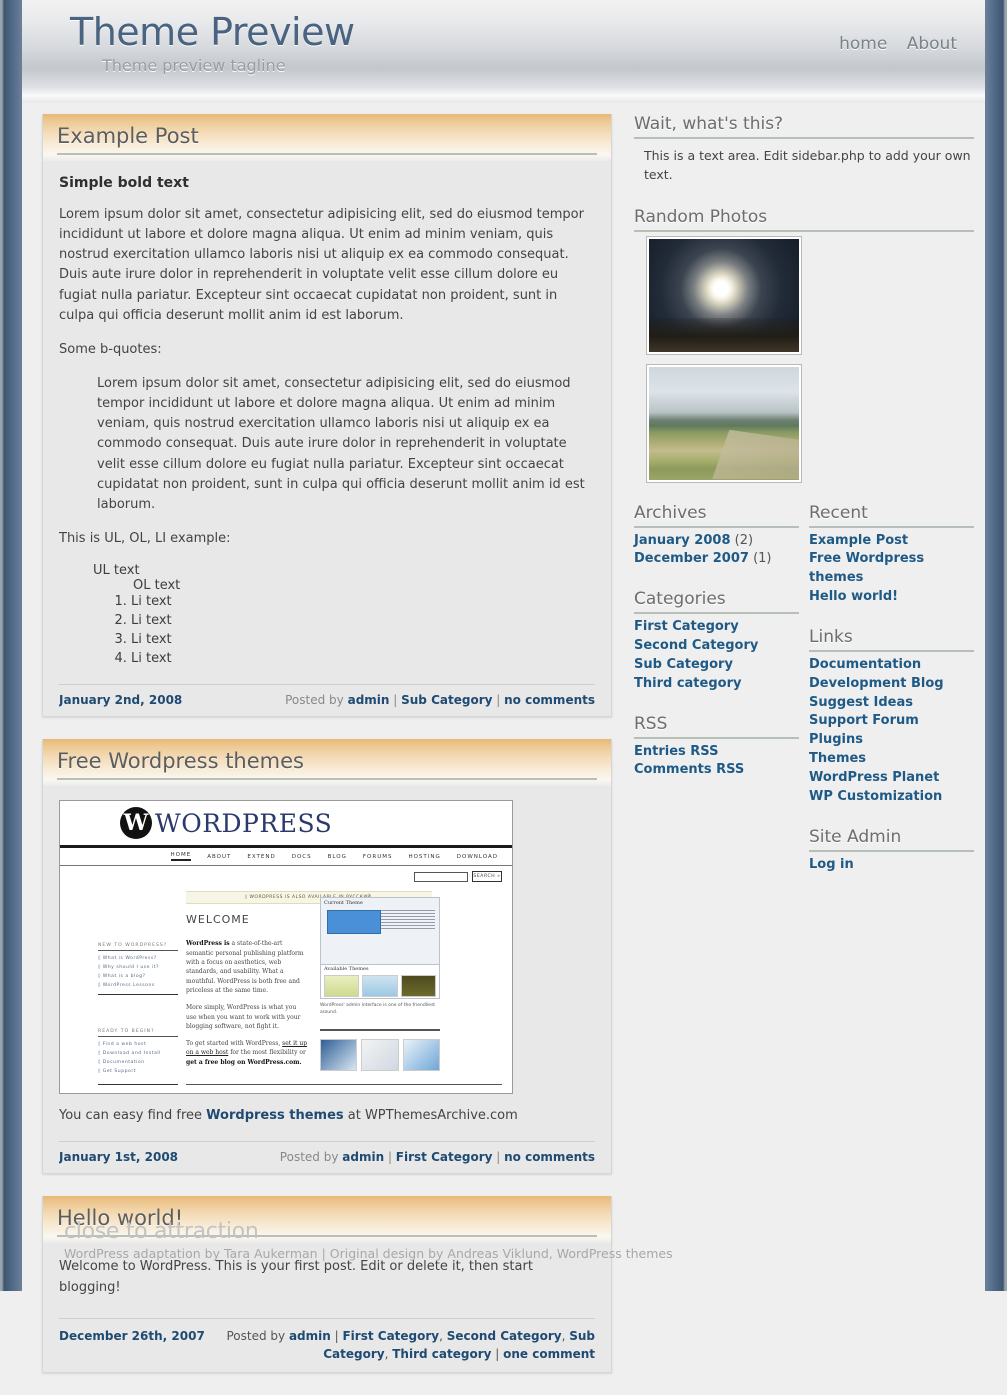  What do you see at coordinates (274, 1115) in the screenshot?
I see `wordpress-themes-link: Wordpress themes` at bounding box center [274, 1115].